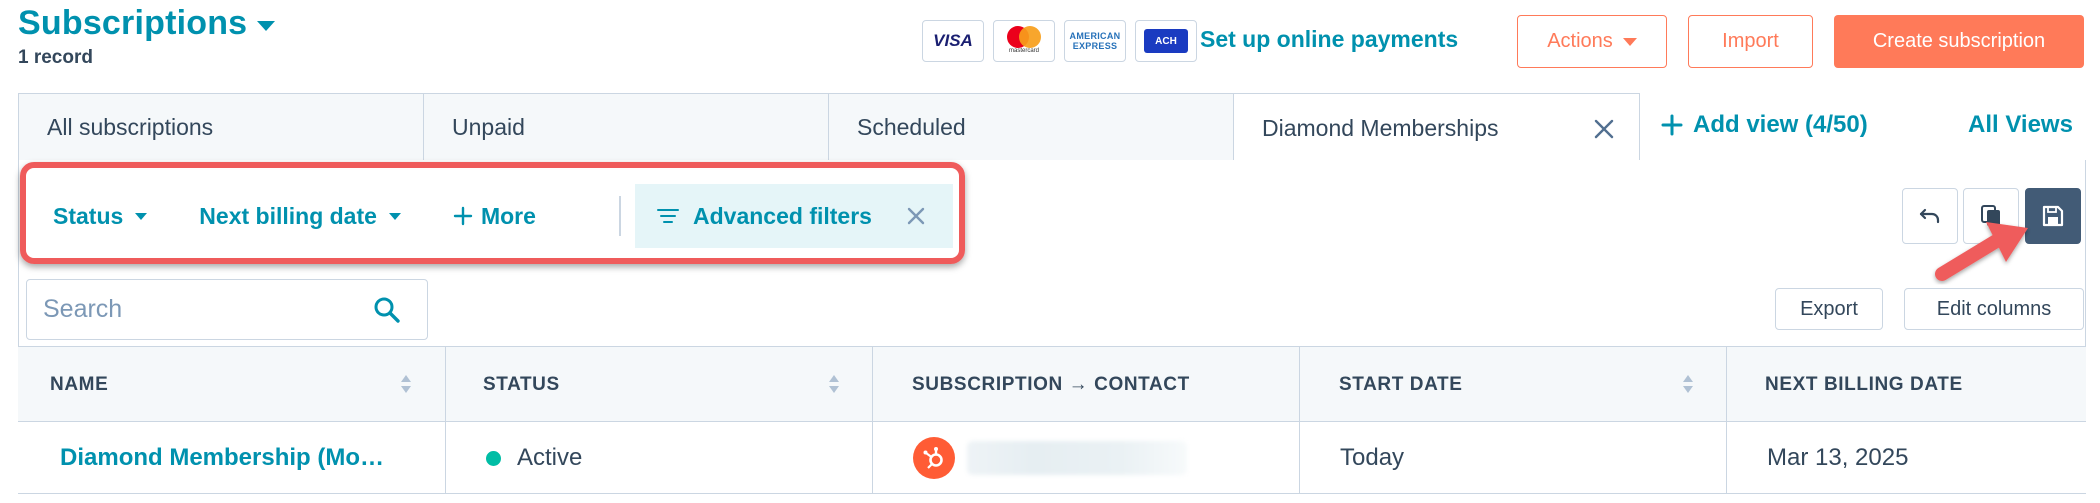 The height and width of the screenshot is (503, 2100). What do you see at coordinates (550, 457) in the screenshot?
I see `status-value: Active` at bounding box center [550, 457].